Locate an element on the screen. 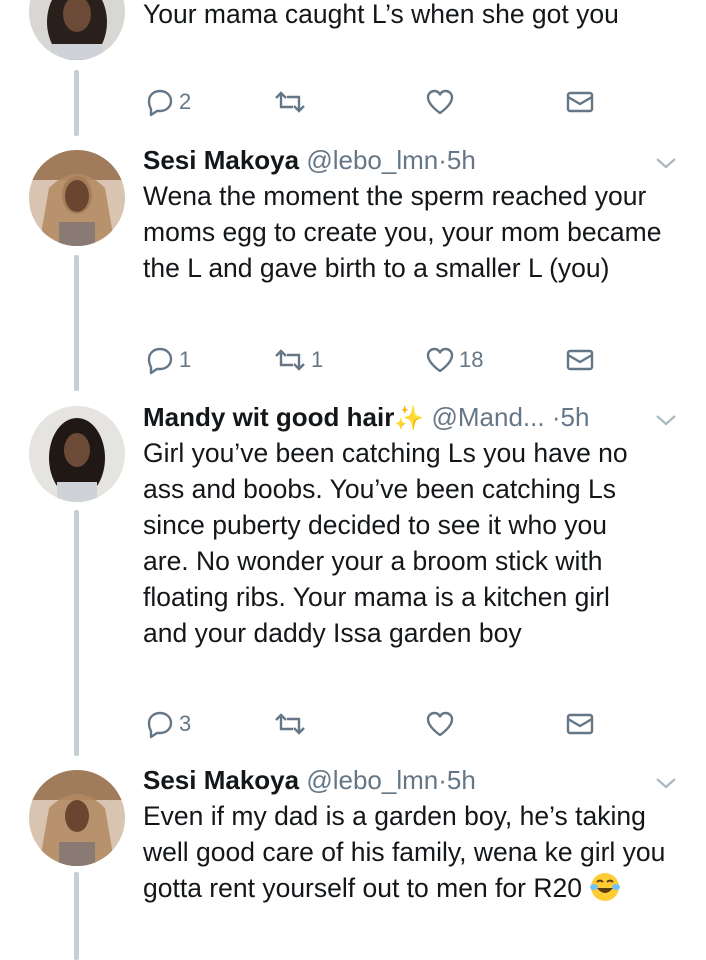 This screenshot has width=706, height=960. retweet-button: 1 is located at coordinates (298, 360).